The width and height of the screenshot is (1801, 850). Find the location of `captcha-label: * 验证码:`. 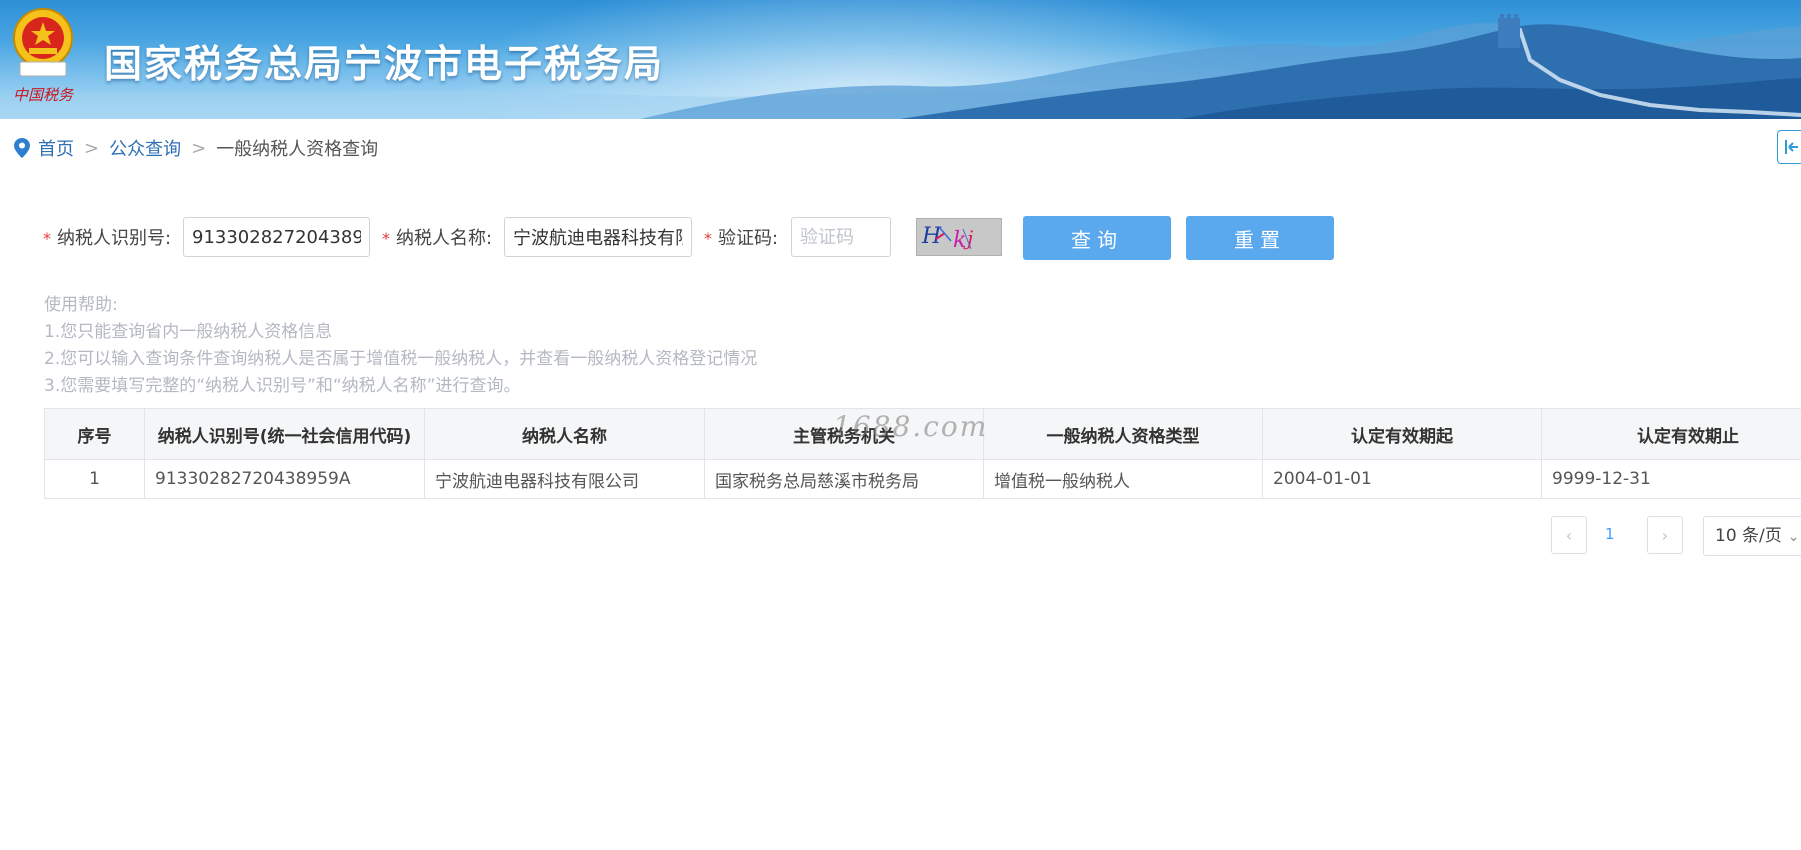

captcha-label: * 验证码: is located at coordinates (741, 237).